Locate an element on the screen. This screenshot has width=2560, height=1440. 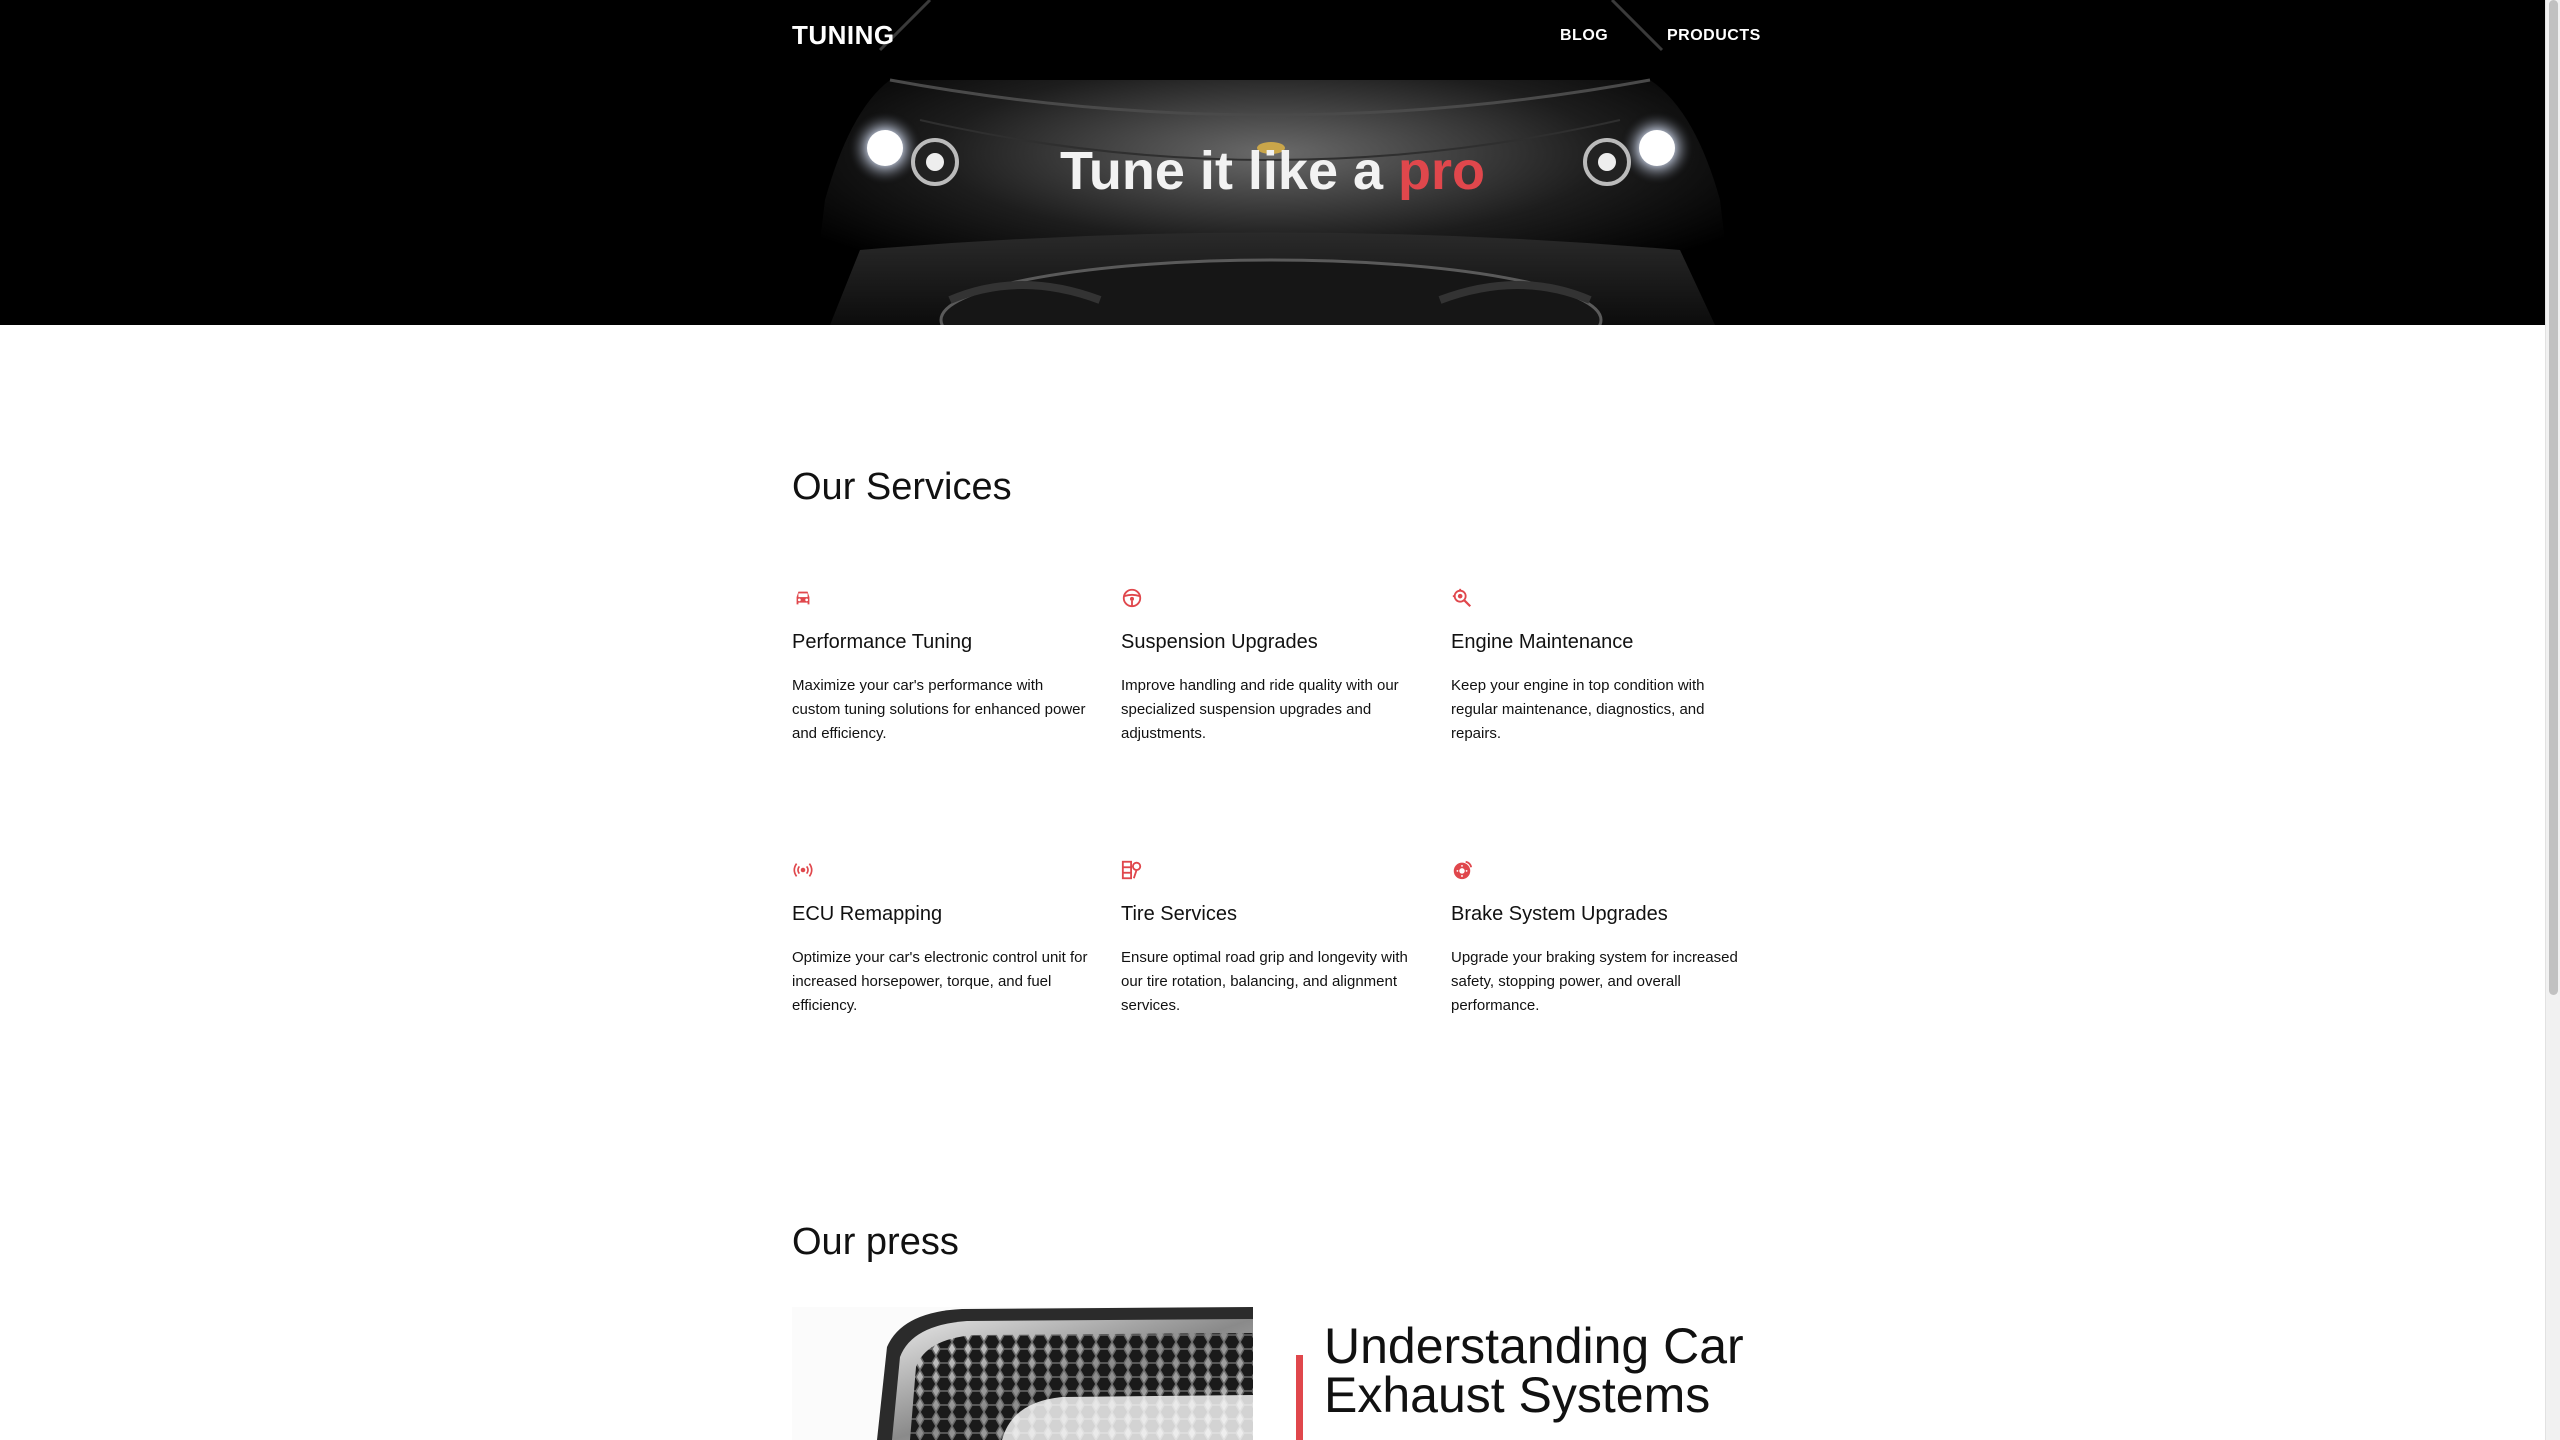
car-grille-image is located at coordinates (1022, 1373).